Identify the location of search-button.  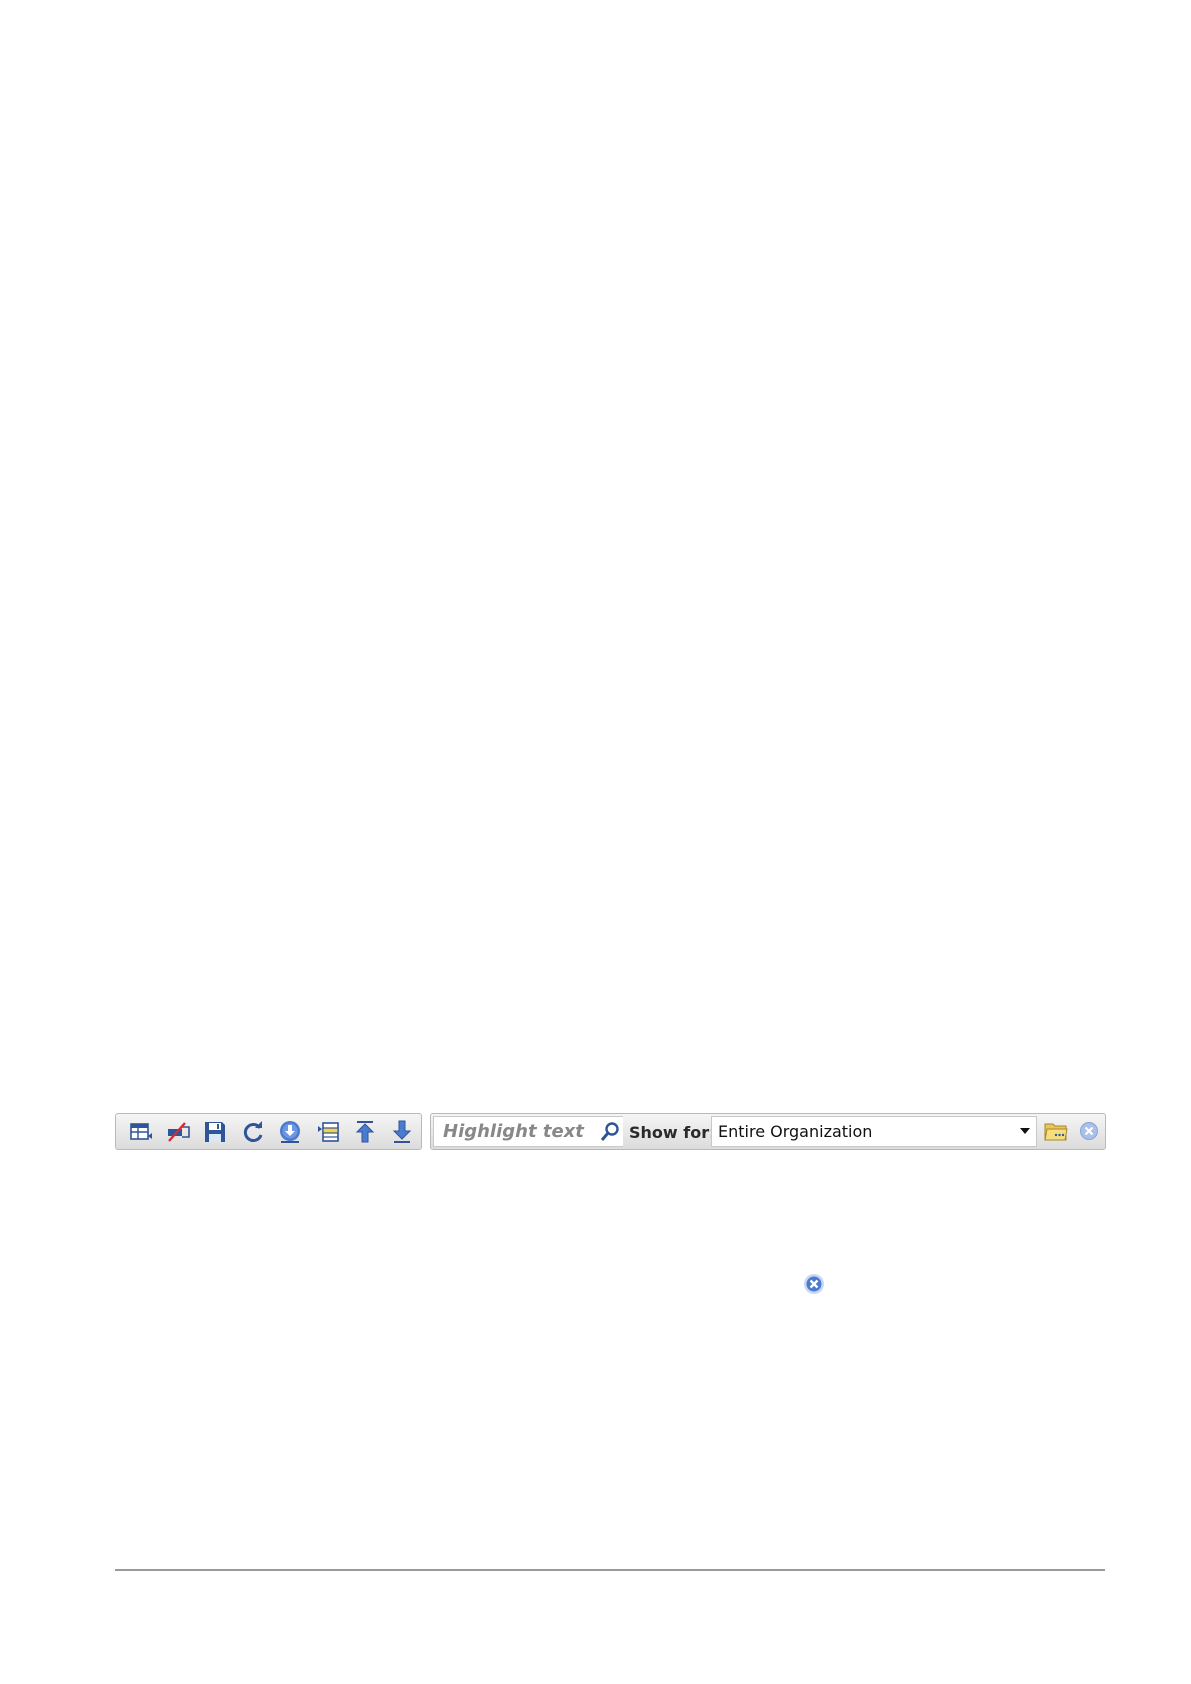
(610, 1132).